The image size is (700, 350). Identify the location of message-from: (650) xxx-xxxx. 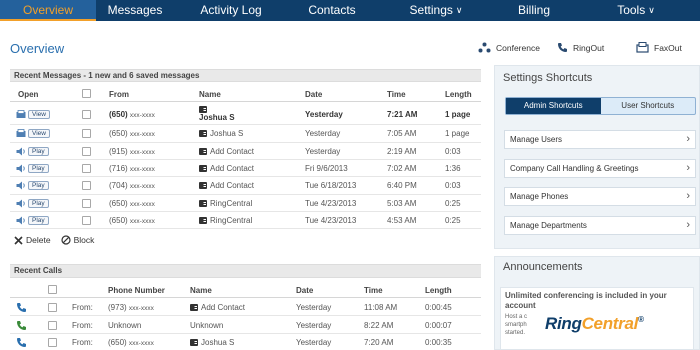
(132, 133).